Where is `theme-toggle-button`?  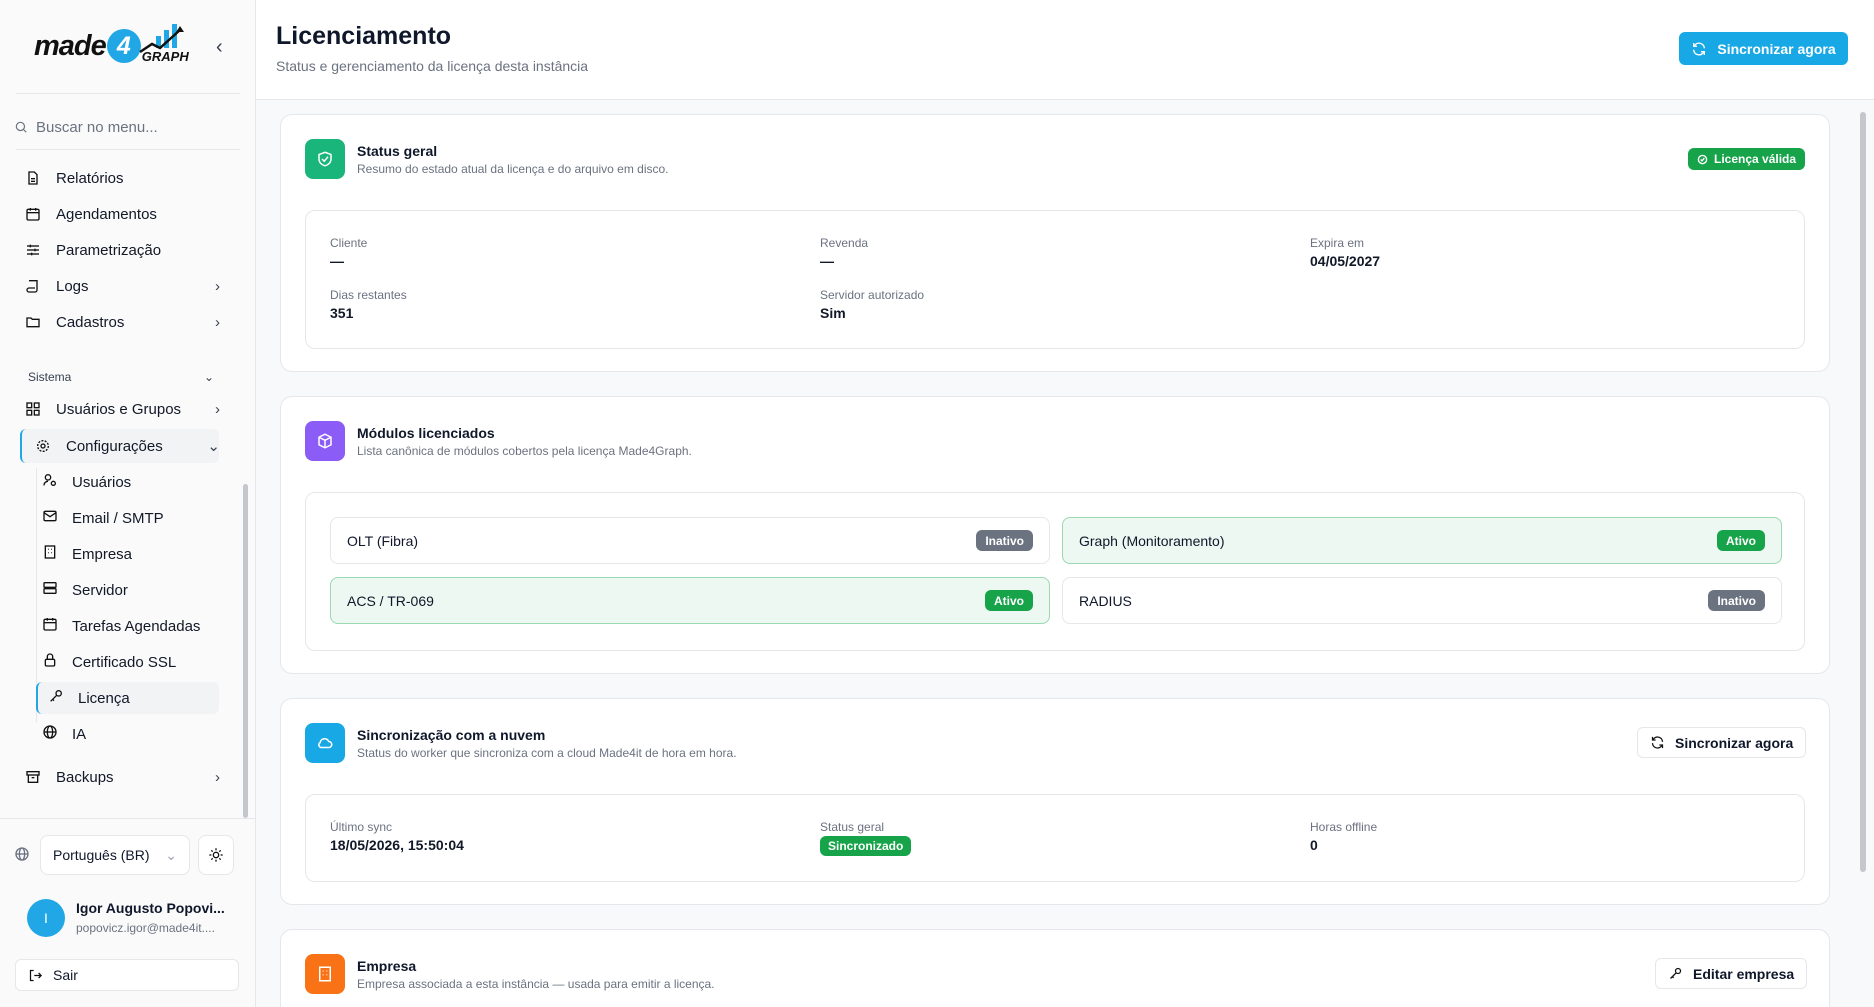
theme-toggle-button is located at coordinates (216, 855).